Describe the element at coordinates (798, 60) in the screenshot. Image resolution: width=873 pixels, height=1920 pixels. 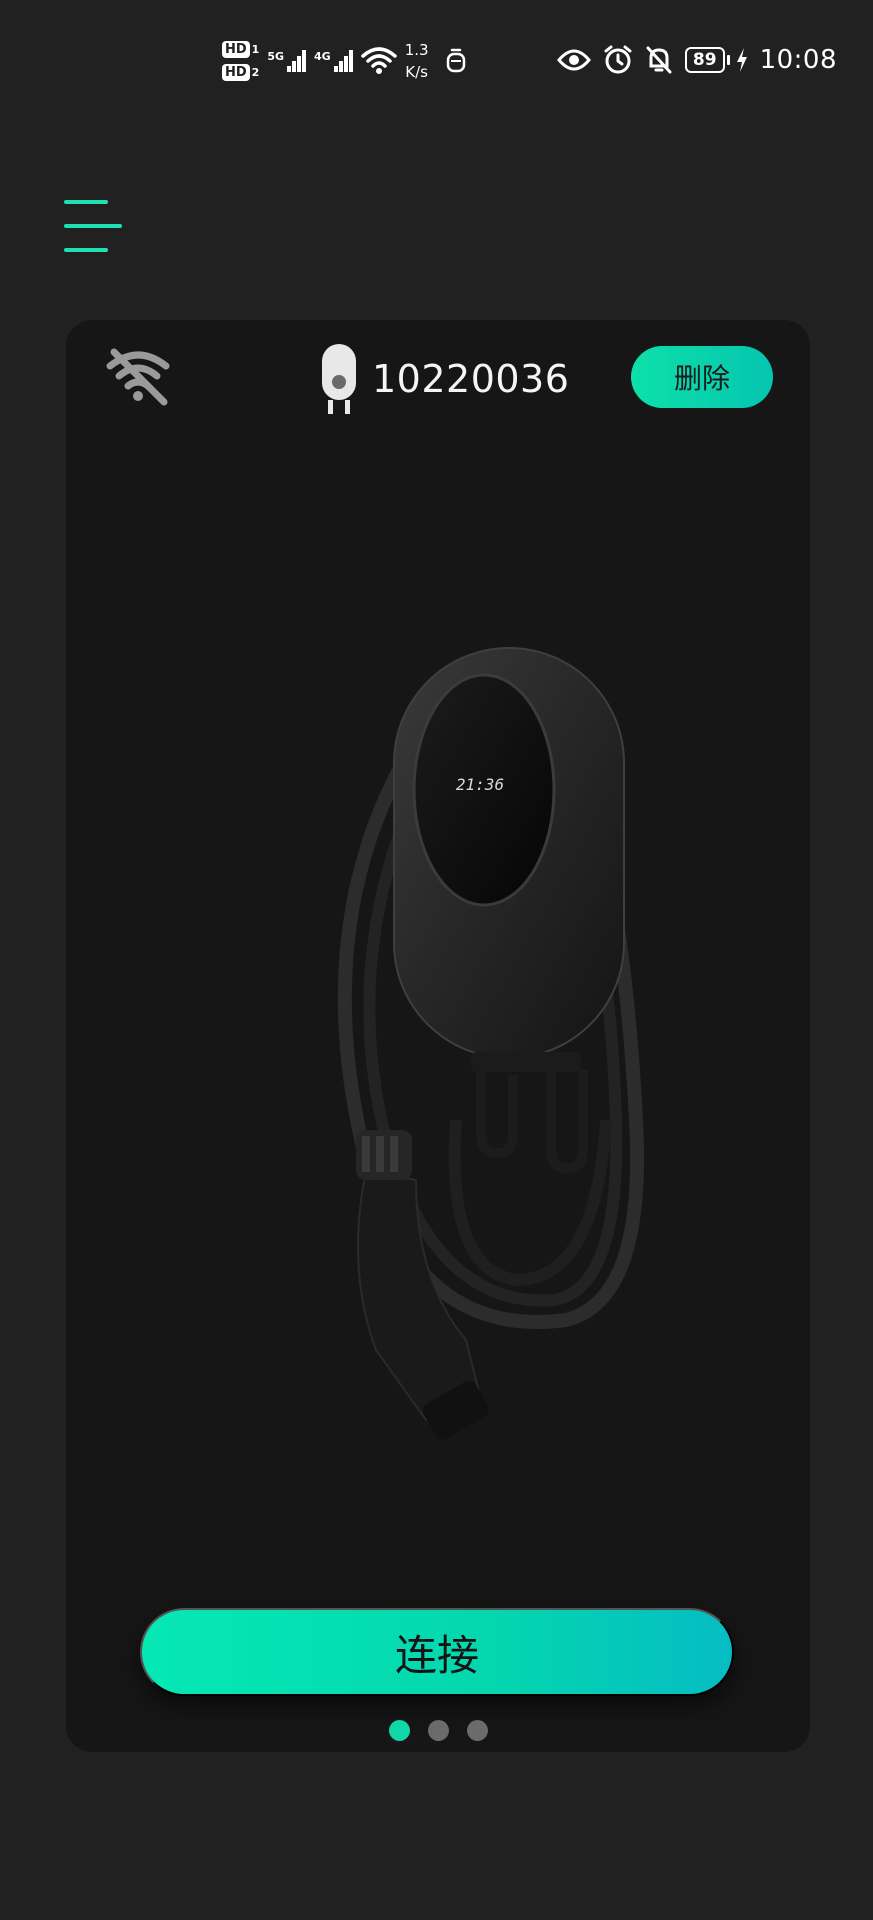
I see `clock: 10:08` at that location.